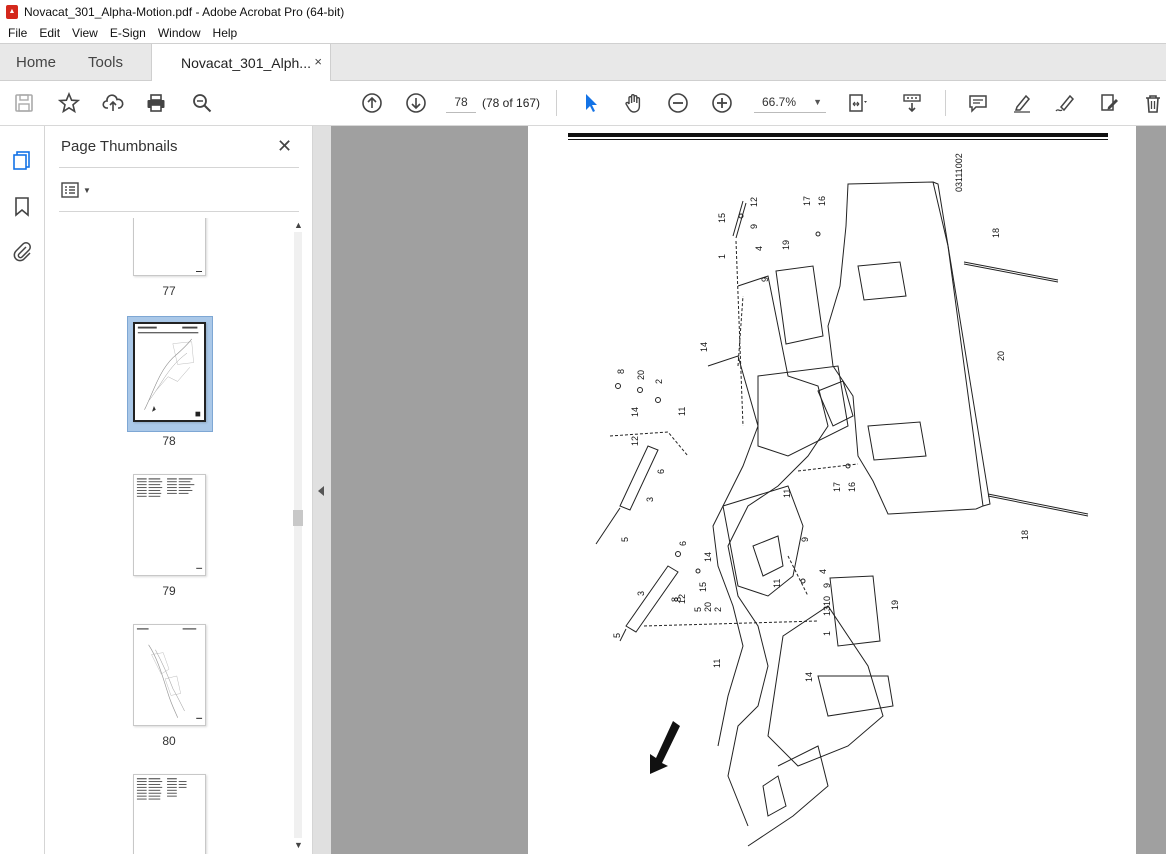 The height and width of the screenshot is (857, 1166). Describe the element at coordinates (779, 101) in the screenshot. I see `zoom-value: 66.7%` at that location.